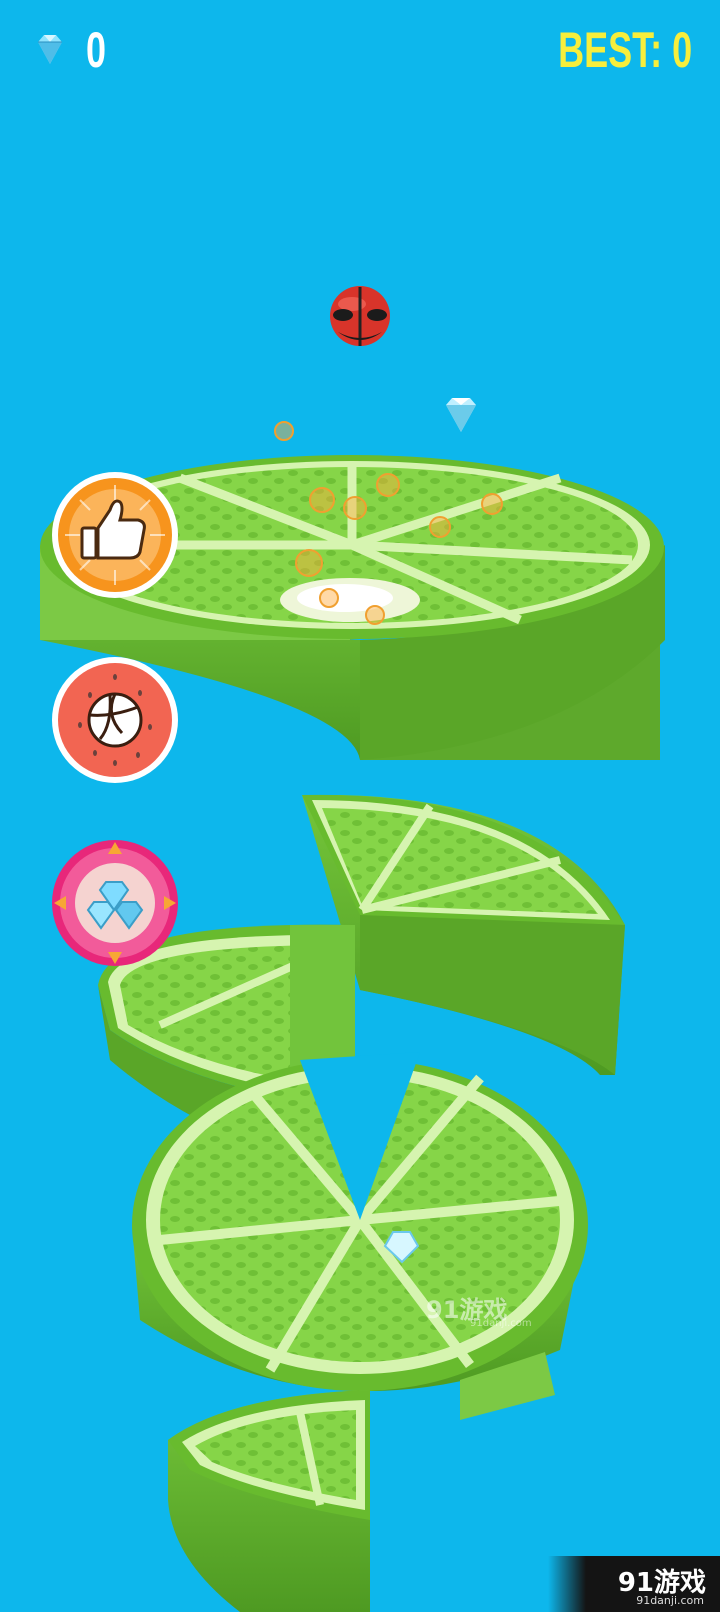 This screenshot has width=720, height=1612. What do you see at coordinates (670, 1600) in the screenshot?
I see `corner-watermark-subtext: 91danji.com` at bounding box center [670, 1600].